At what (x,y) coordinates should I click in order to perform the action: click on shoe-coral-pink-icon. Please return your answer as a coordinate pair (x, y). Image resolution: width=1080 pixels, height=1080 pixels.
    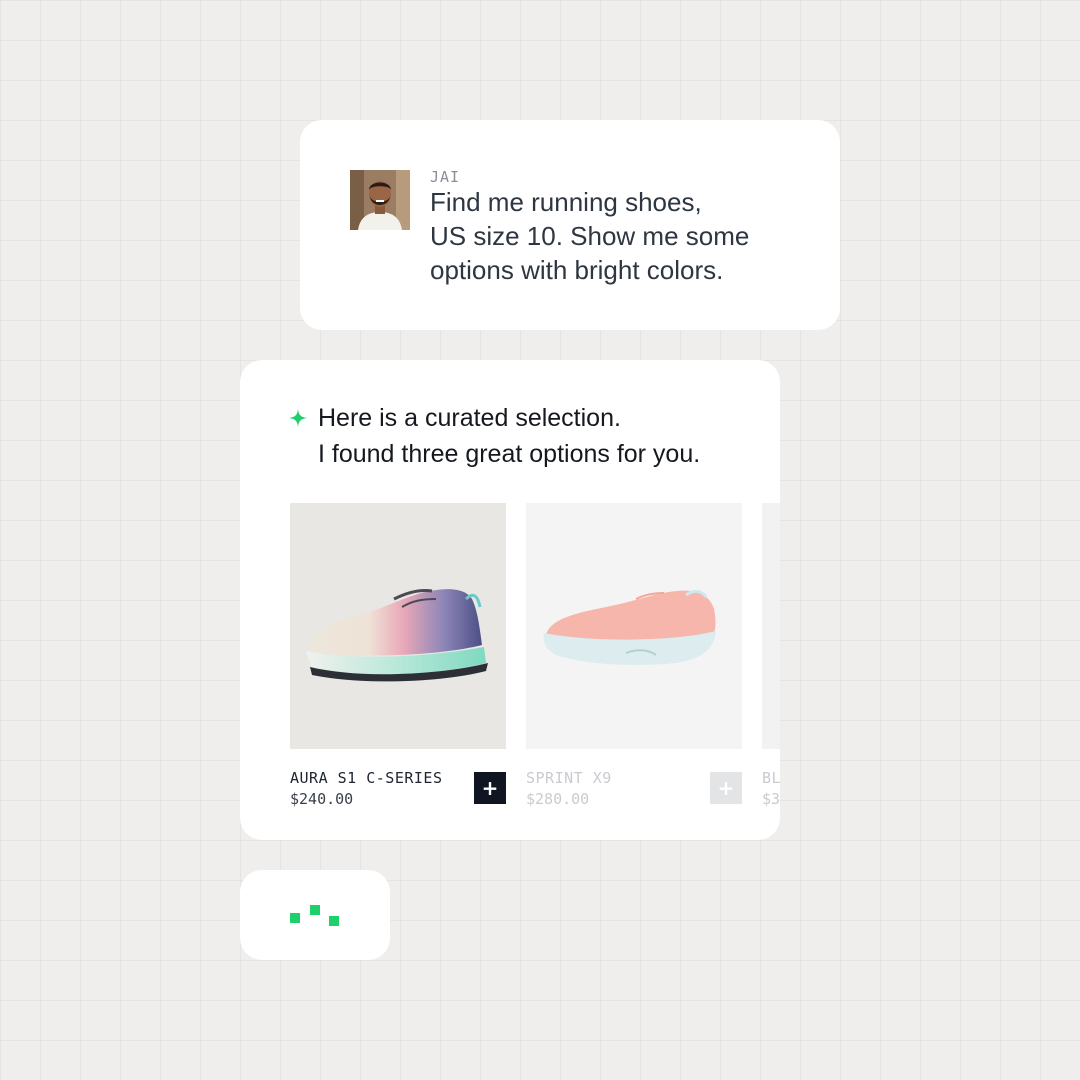
    Looking at the image, I should click on (629, 627).